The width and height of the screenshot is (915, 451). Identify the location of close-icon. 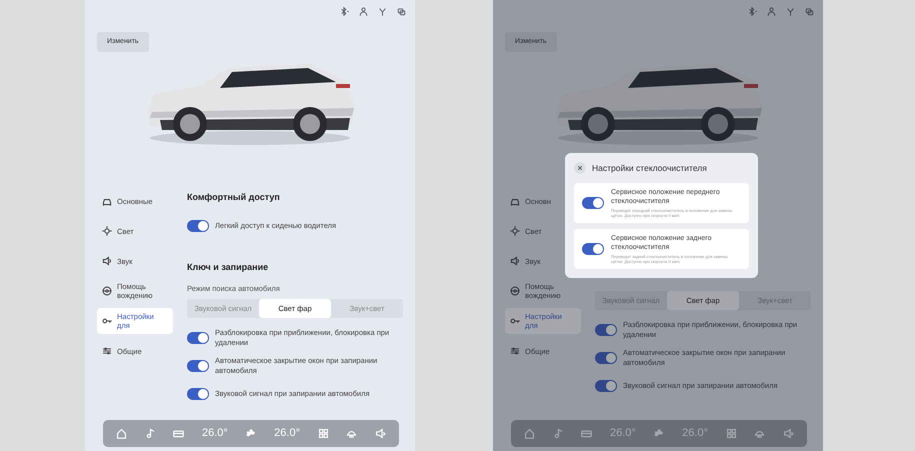
(580, 168).